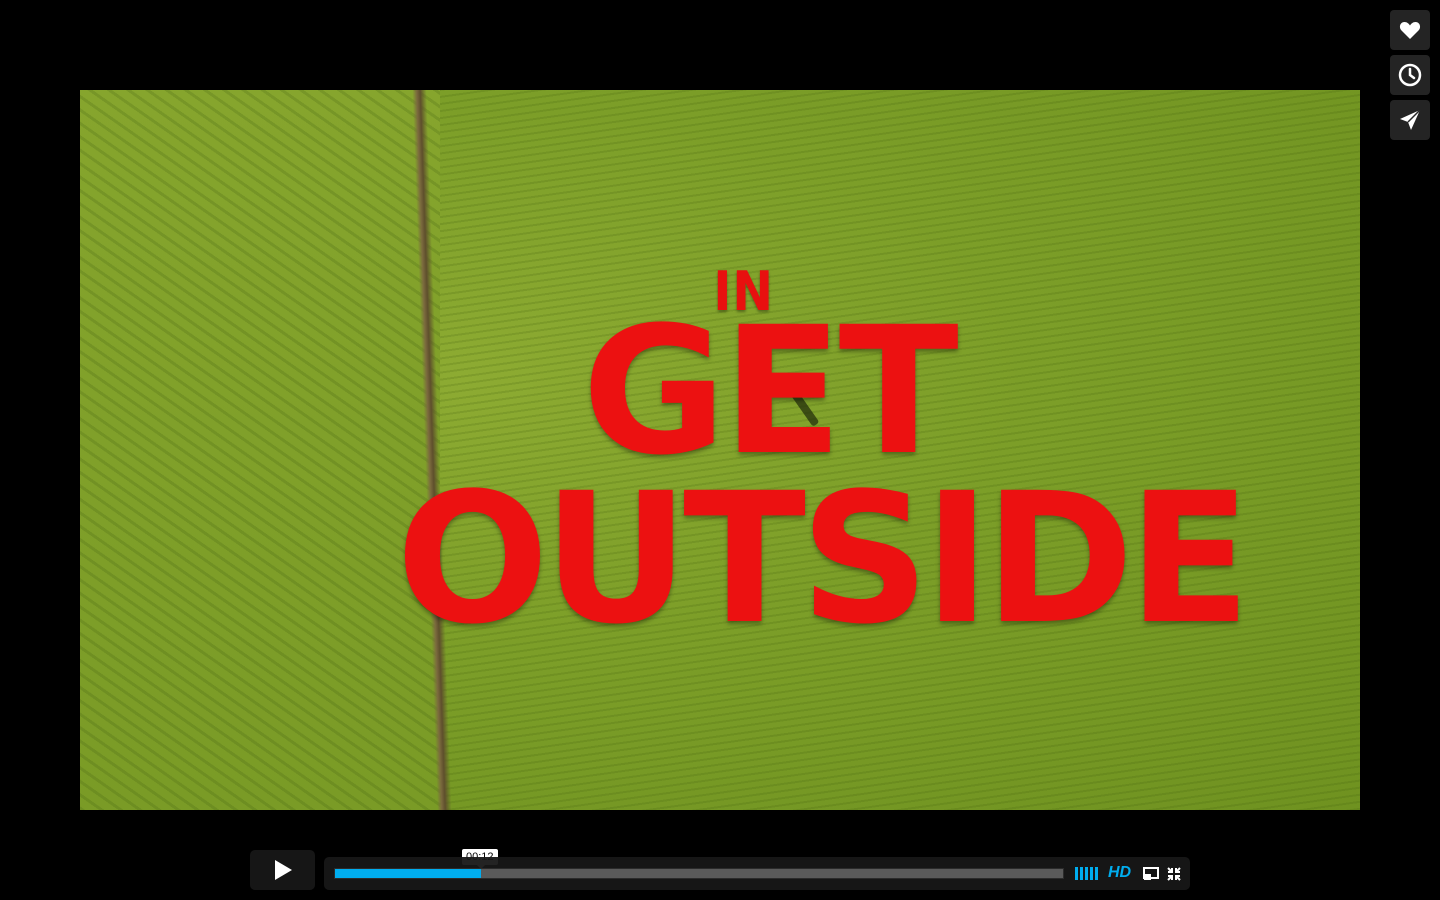 Image resolution: width=1440 pixels, height=900 pixels. I want to click on side-actions, so click(1410, 77).